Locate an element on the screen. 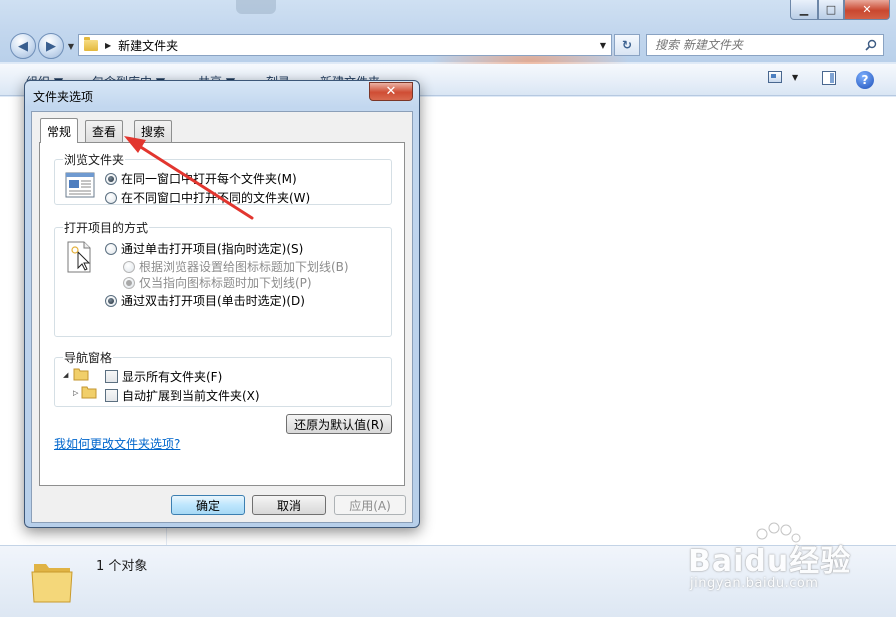  dialog-title: 文件夹选项 is located at coordinates (63, 97).